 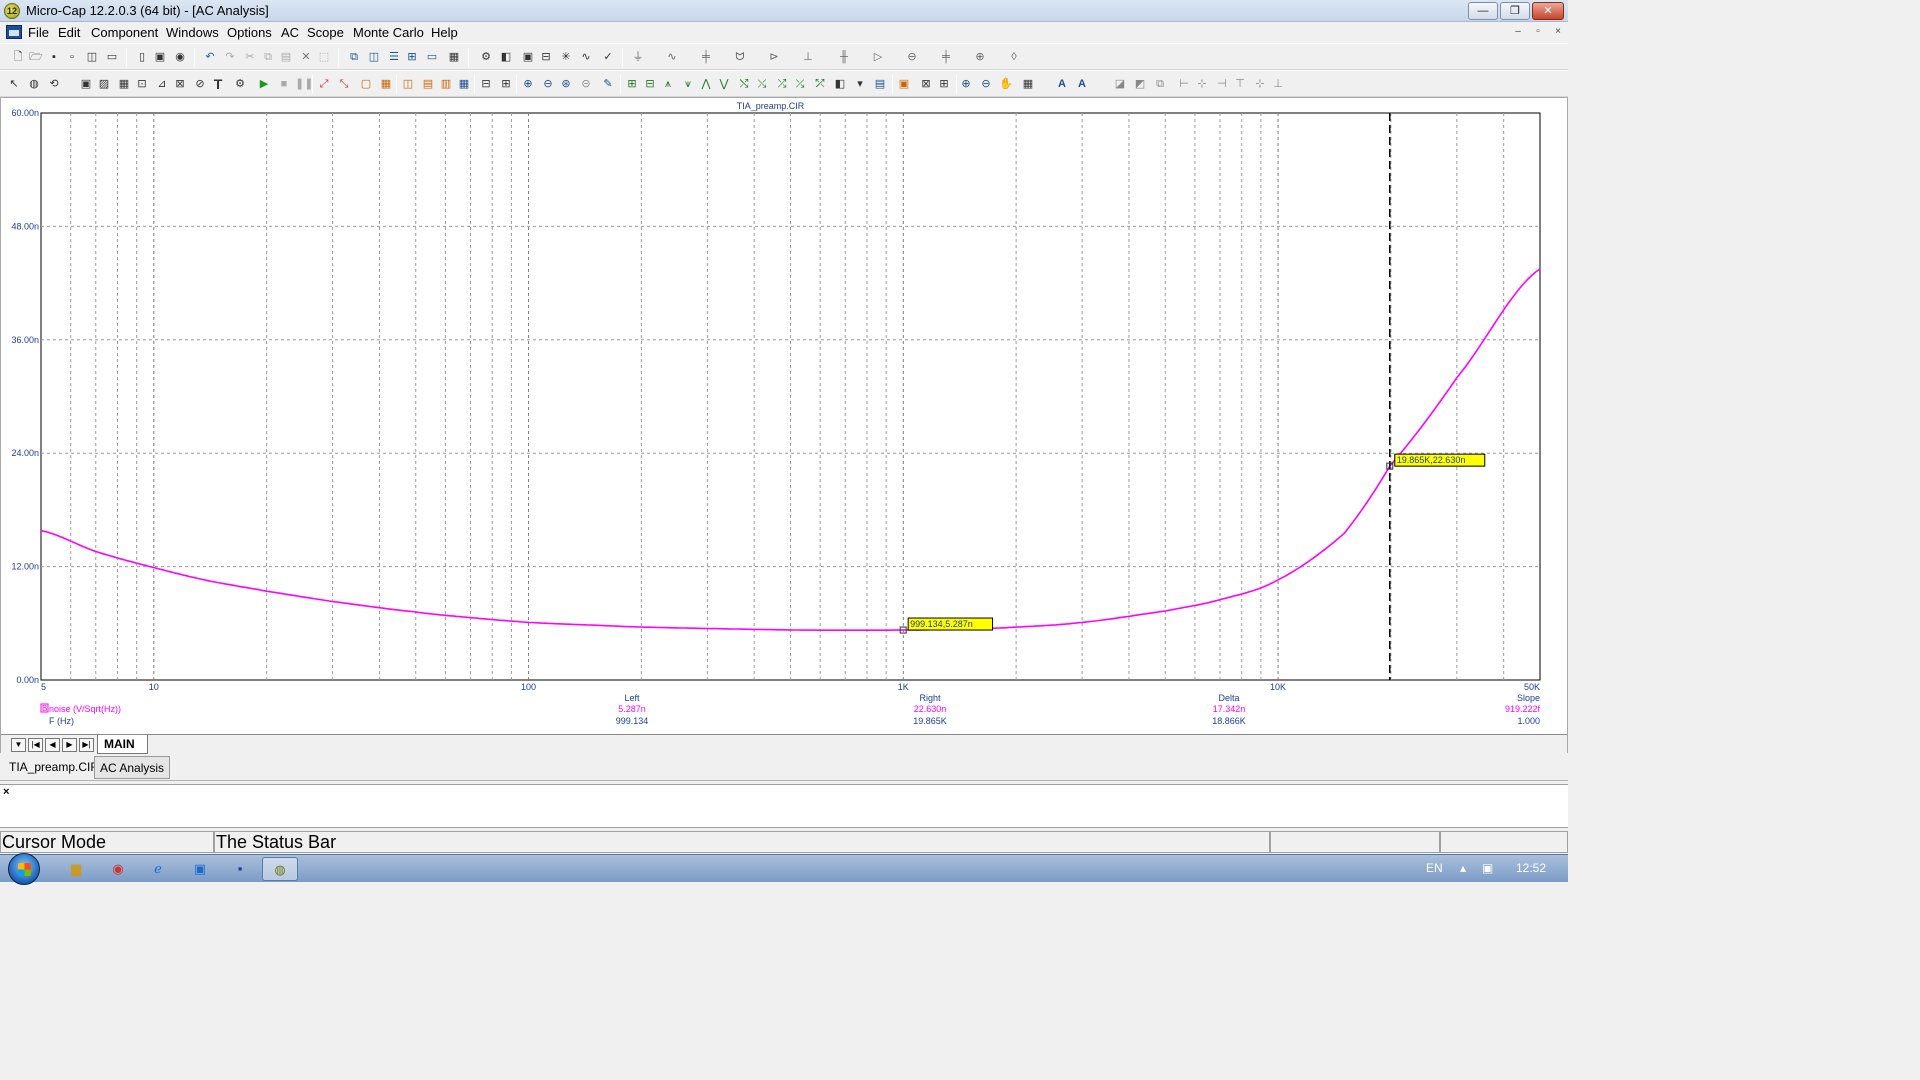 I want to click on zoom-out-icon: ⊖, so click(x=548, y=84).